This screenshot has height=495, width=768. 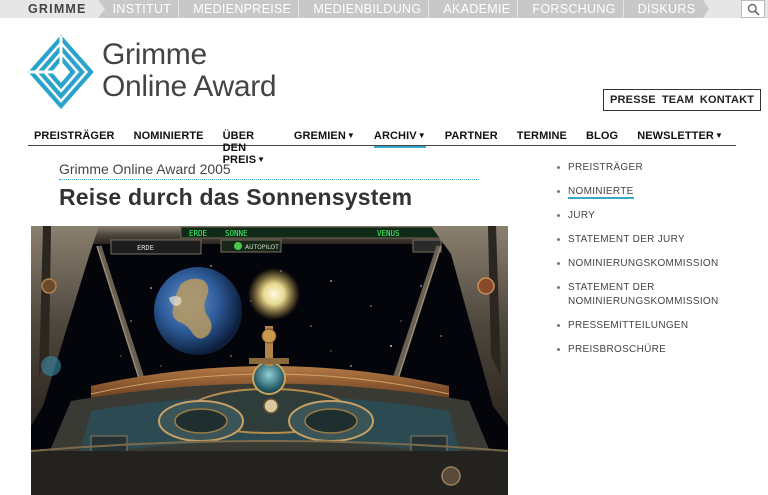 What do you see at coordinates (643, 294) in the screenshot?
I see `sidebar-item-label: STATEMENT DER NOMINIERUNGSKOMMISSION` at bounding box center [643, 294].